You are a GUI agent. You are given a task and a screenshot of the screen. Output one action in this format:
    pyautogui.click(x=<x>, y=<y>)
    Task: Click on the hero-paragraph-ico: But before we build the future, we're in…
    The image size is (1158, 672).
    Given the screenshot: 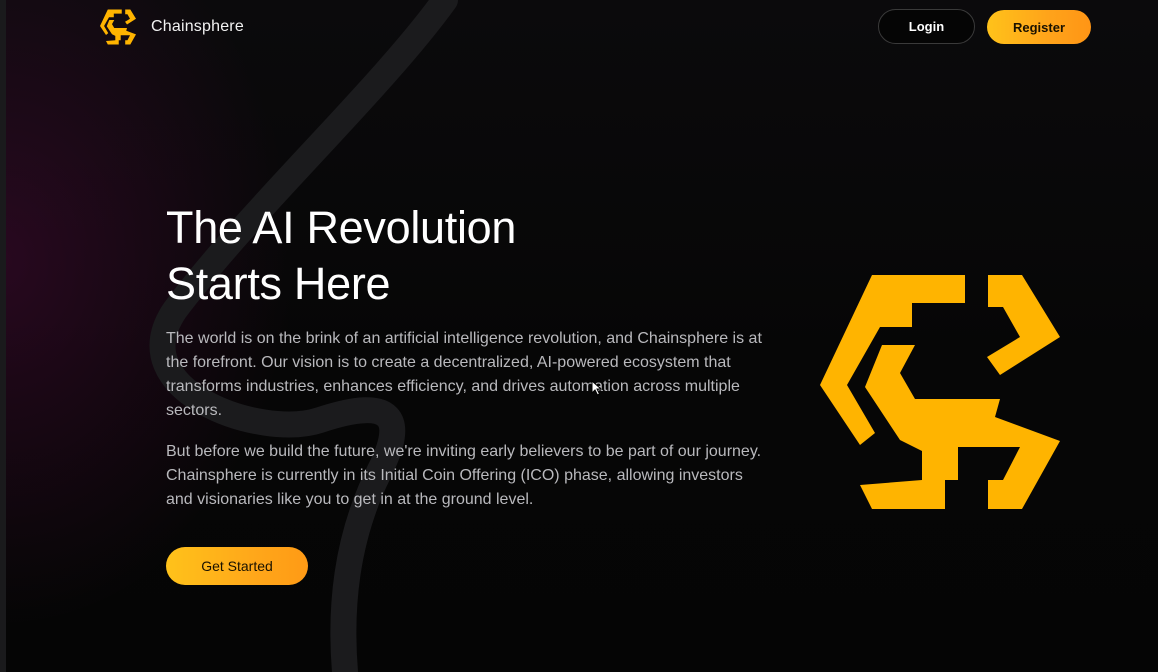 What is the action you would take?
    pyautogui.click(x=464, y=475)
    